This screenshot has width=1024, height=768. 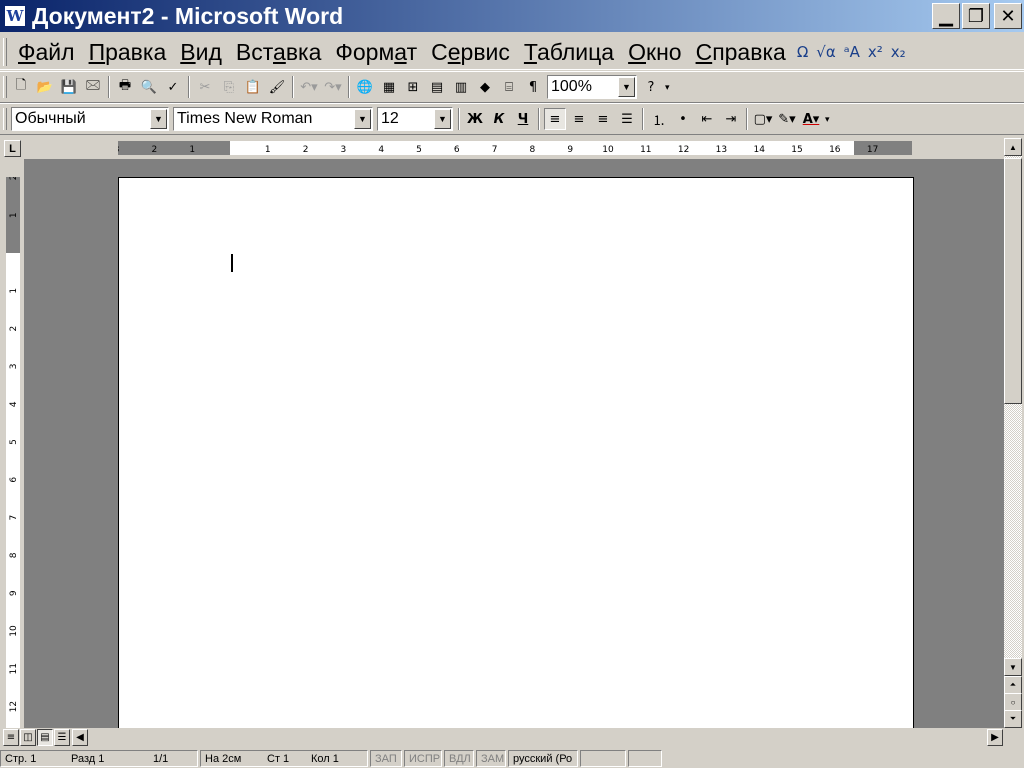 What do you see at coordinates (1013, 685) in the screenshot?
I see `previous-page-button: ⏶` at bounding box center [1013, 685].